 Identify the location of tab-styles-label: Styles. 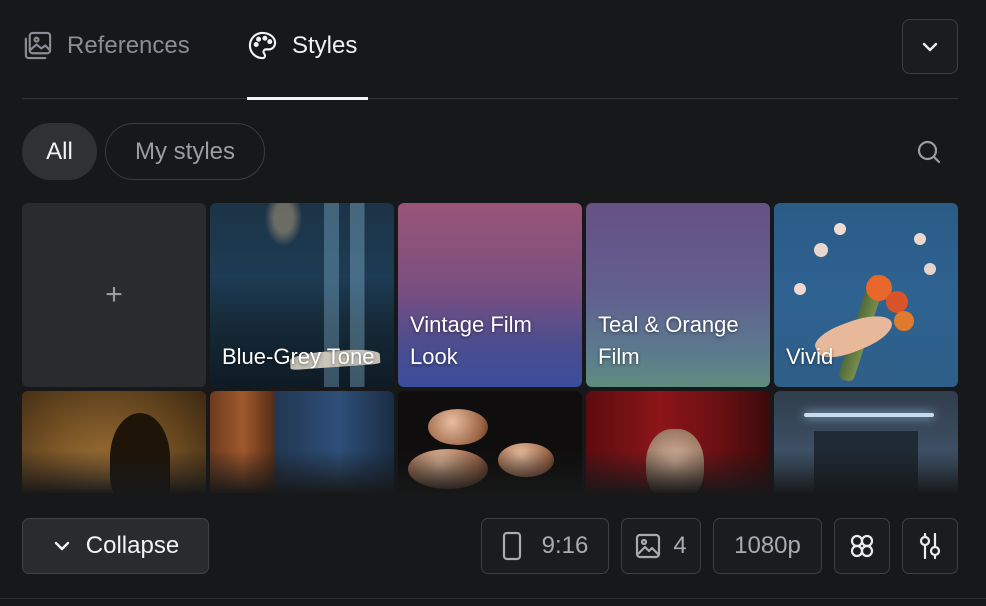
(325, 45).